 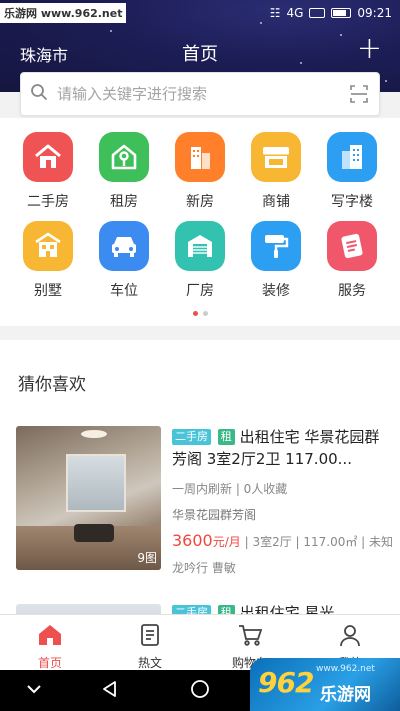 I want to click on category-label: 车位, so click(x=124, y=291).